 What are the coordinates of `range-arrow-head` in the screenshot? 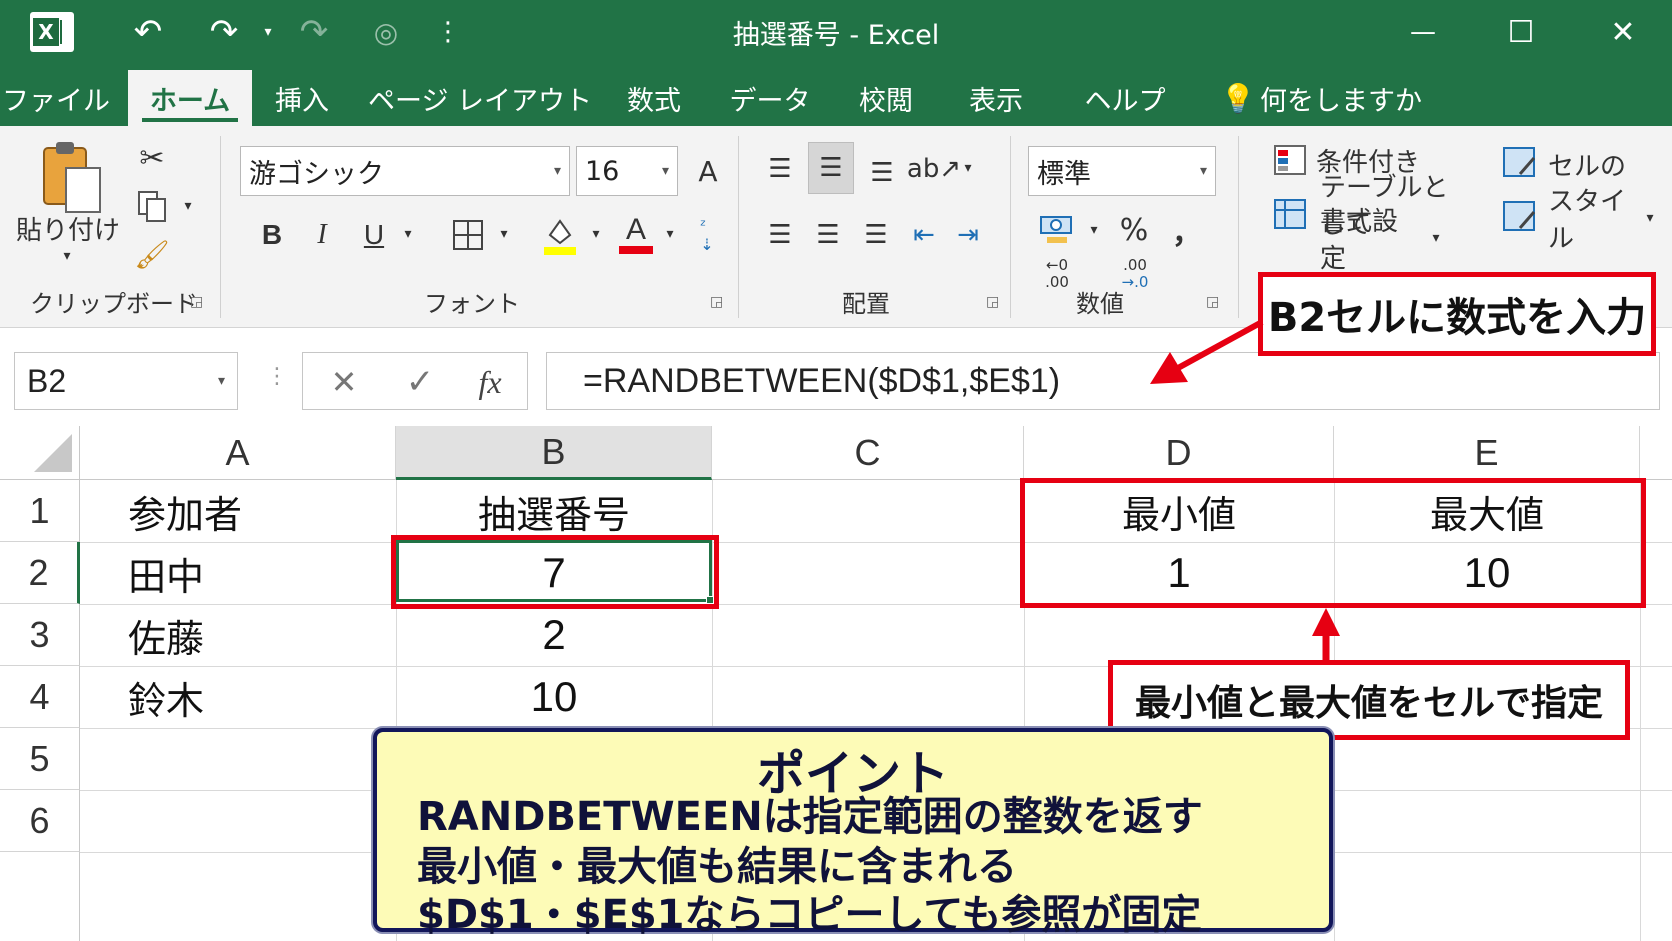 It's located at (1326, 622).